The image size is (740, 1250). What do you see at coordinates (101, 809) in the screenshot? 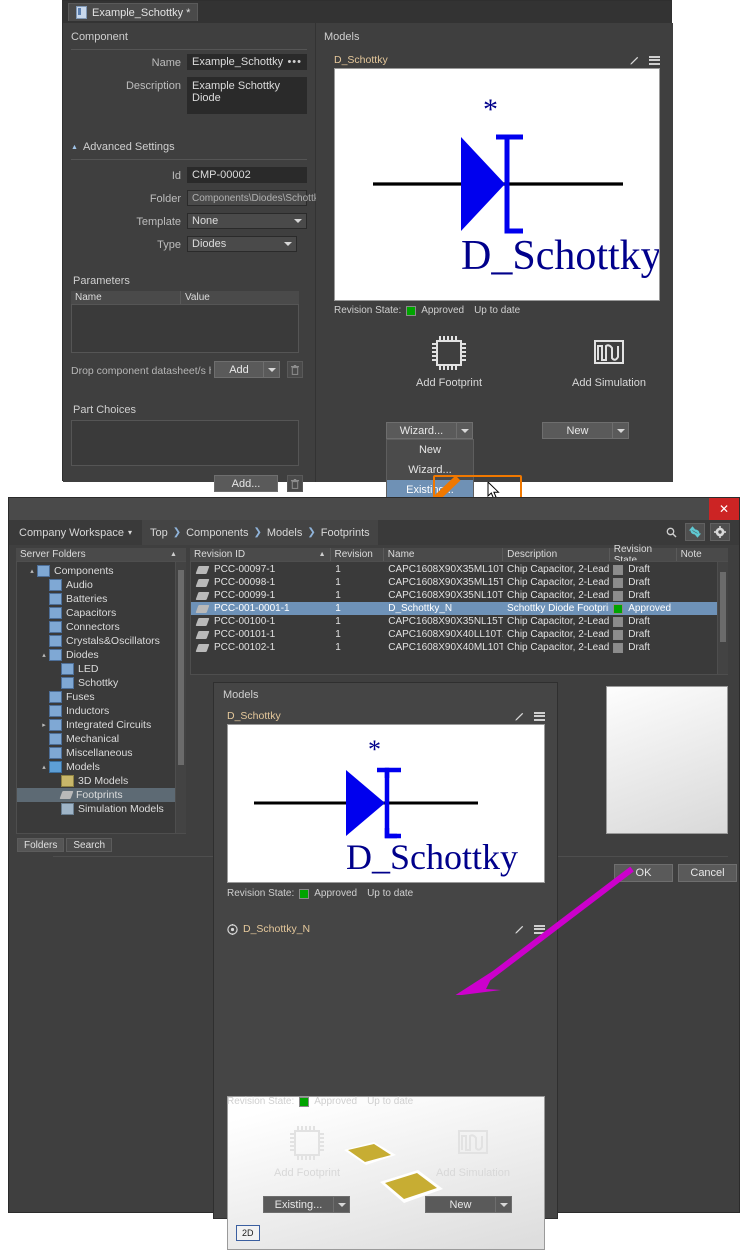
I see `tree-item-simulation-models: Simulation Models` at bounding box center [101, 809].